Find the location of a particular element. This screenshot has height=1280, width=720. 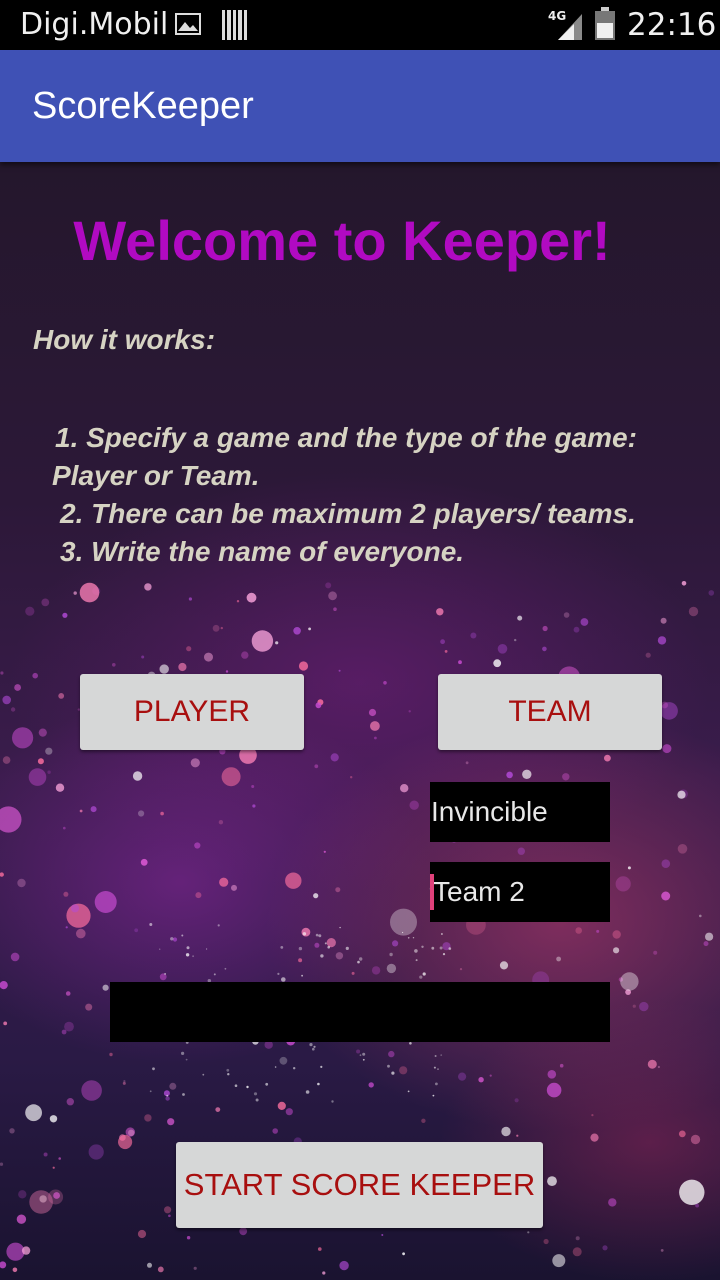

team-1-name-field: Invincible is located at coordinates (520, 812).